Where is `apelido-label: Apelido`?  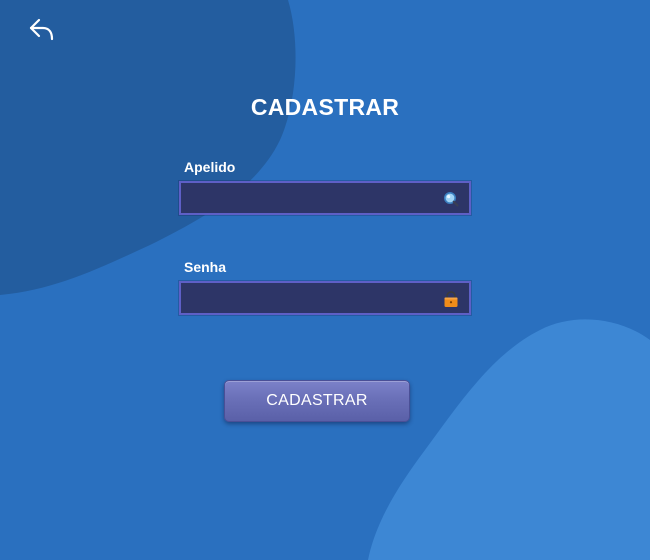
apelido-label: Apelido is located at coordinates (210, 167).